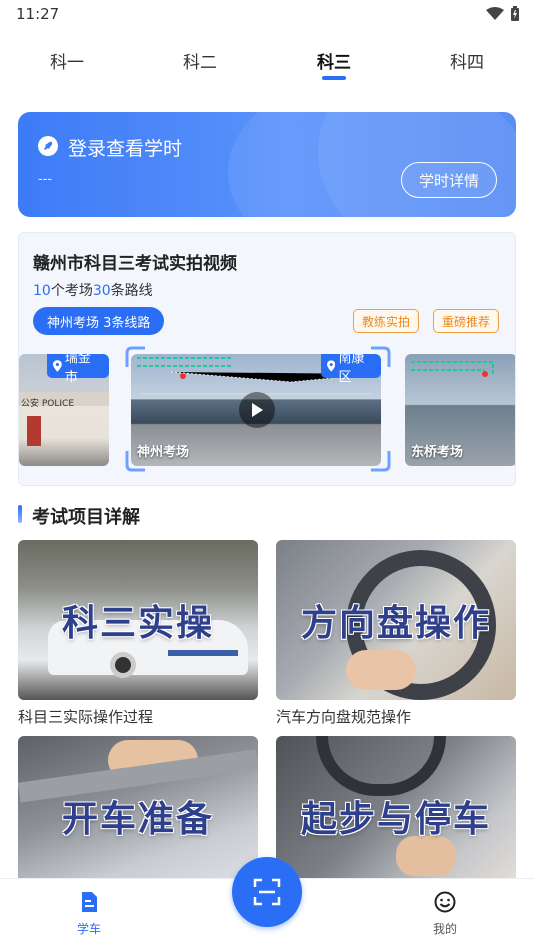  What do you see at coordinates (444, 929) in the screenshot?
I see `nav-label: 我的` at bounding box center [444, 929].